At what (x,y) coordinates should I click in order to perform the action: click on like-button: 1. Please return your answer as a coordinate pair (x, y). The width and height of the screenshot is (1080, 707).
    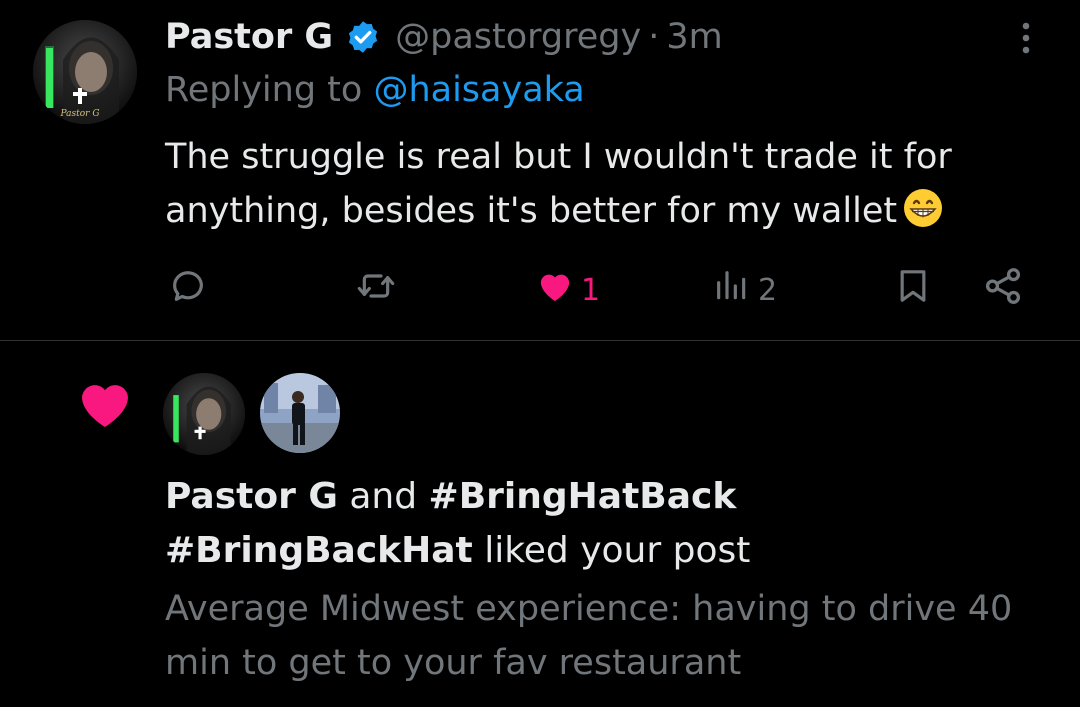
    Looking at the image, I should click on (567, 290).